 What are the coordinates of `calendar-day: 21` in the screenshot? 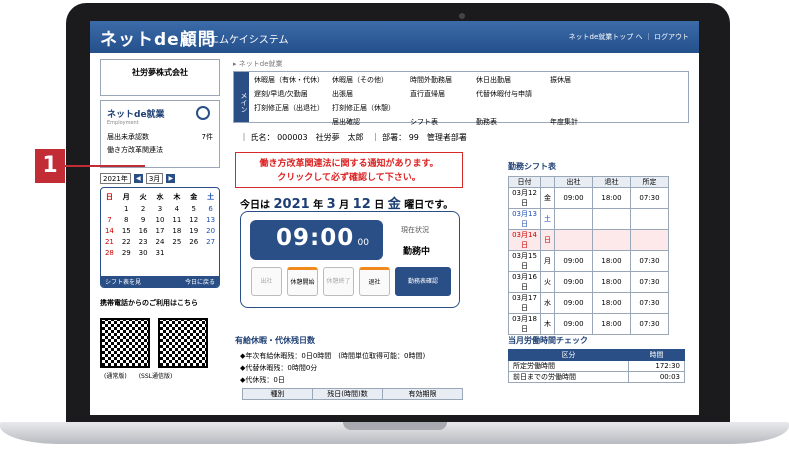 It's located at (109, 242).